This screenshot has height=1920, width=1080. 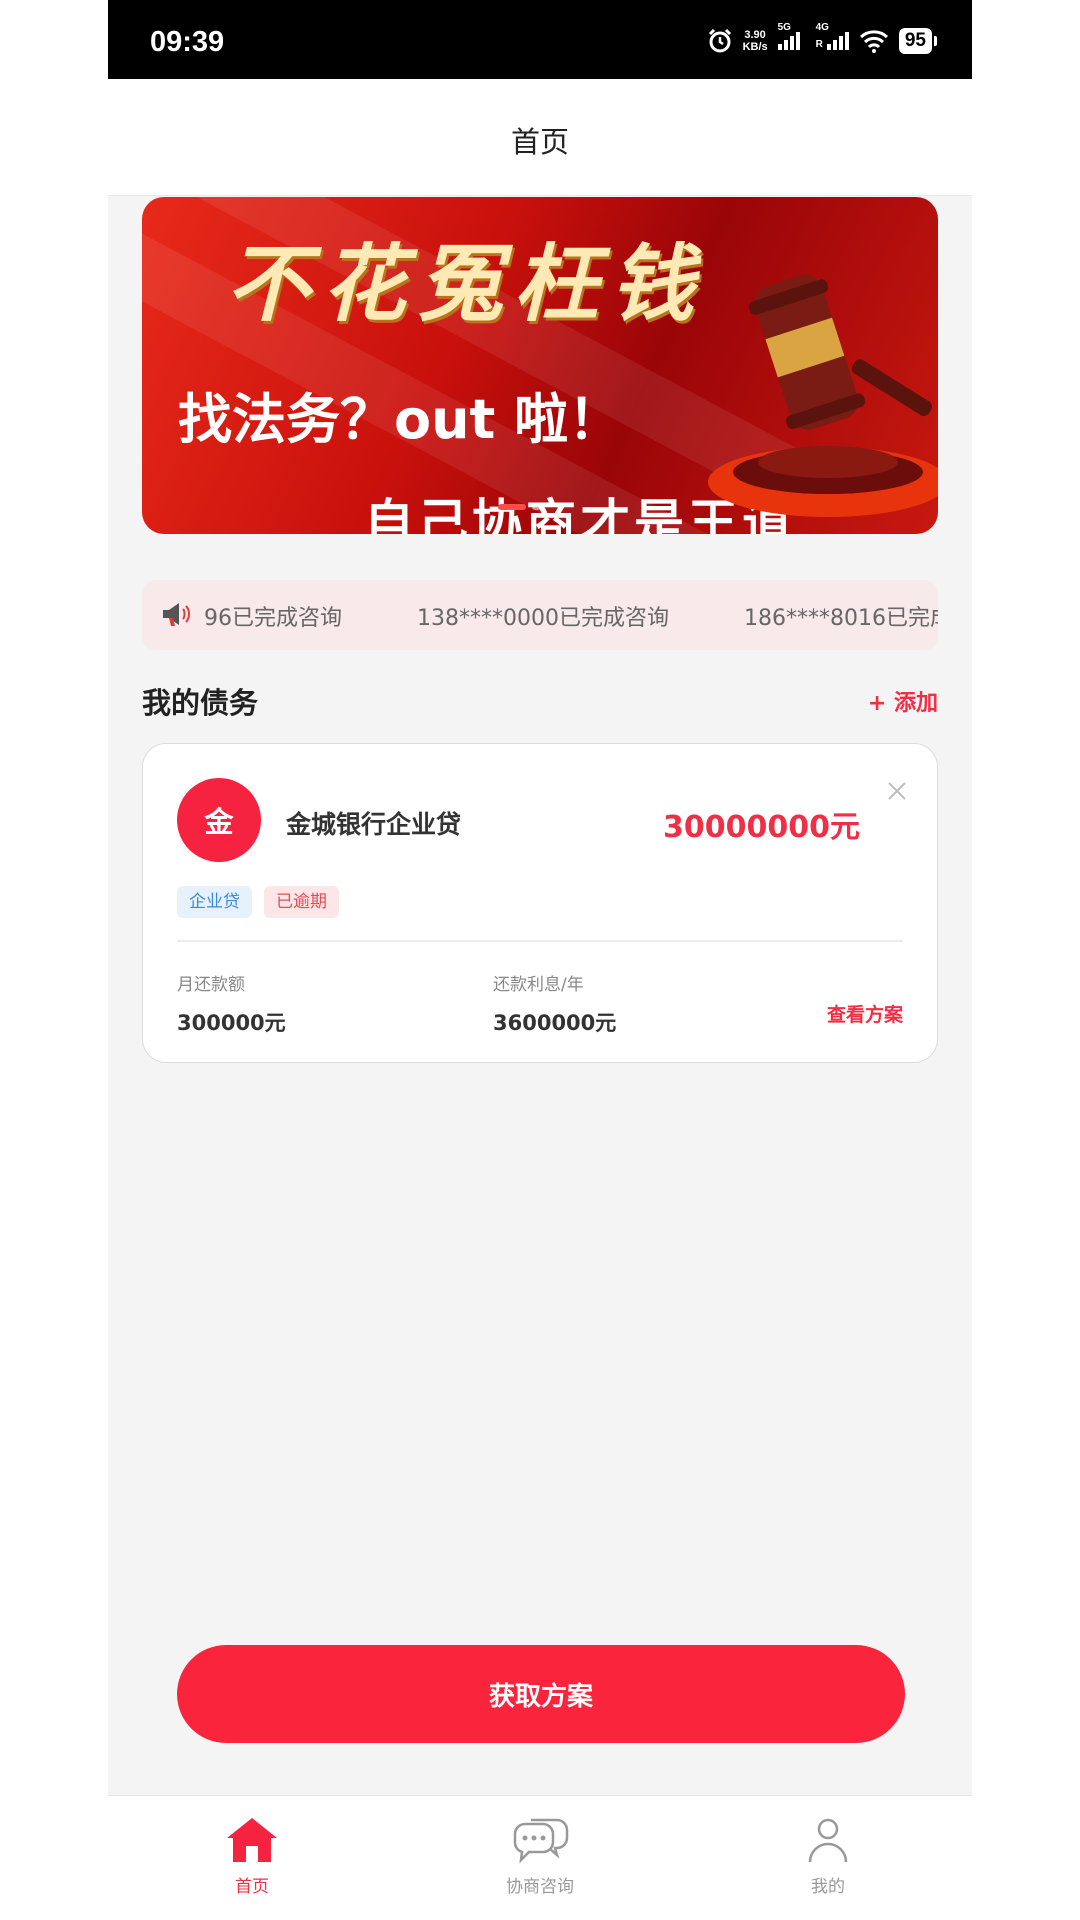 What do you see at coordinates (761, 827) in the screenshot?
I see `debt-amount: 30000000元` at bounding box center [761, 827].